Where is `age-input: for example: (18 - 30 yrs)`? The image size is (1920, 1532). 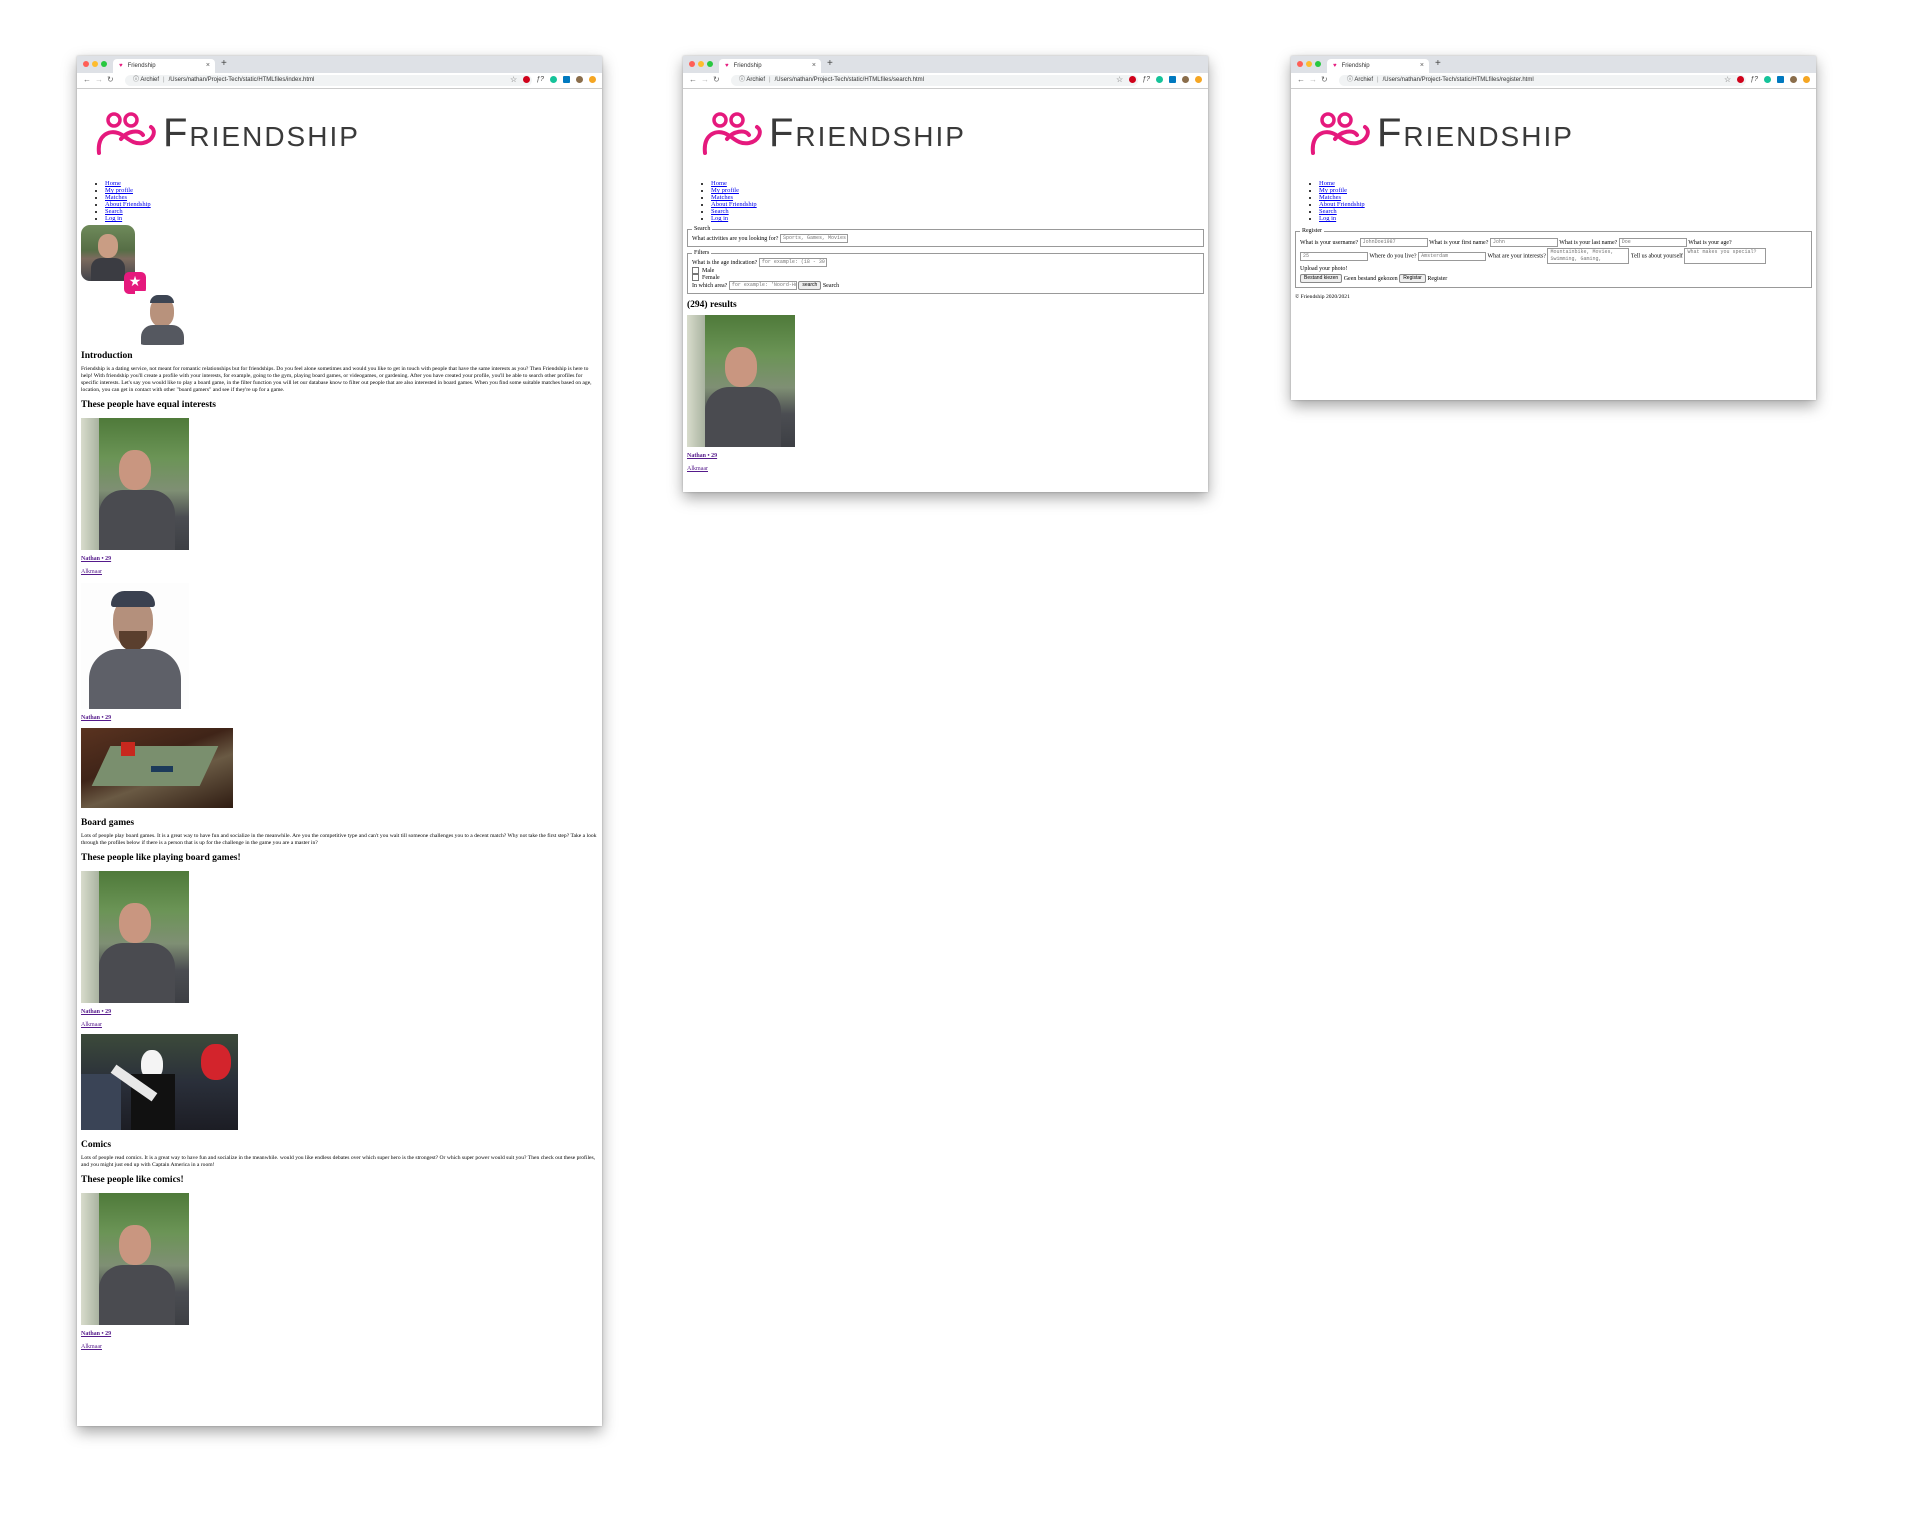
age-input: for example: (18 - 30 yrs) is located at coordinates (792, 262).